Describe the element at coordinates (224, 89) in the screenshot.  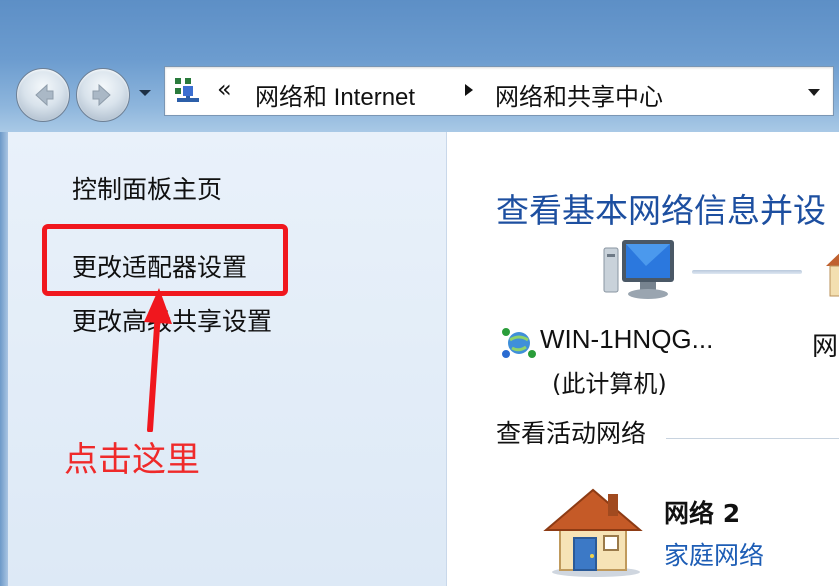
I see `breadcrumb-overflow: «` at that location.